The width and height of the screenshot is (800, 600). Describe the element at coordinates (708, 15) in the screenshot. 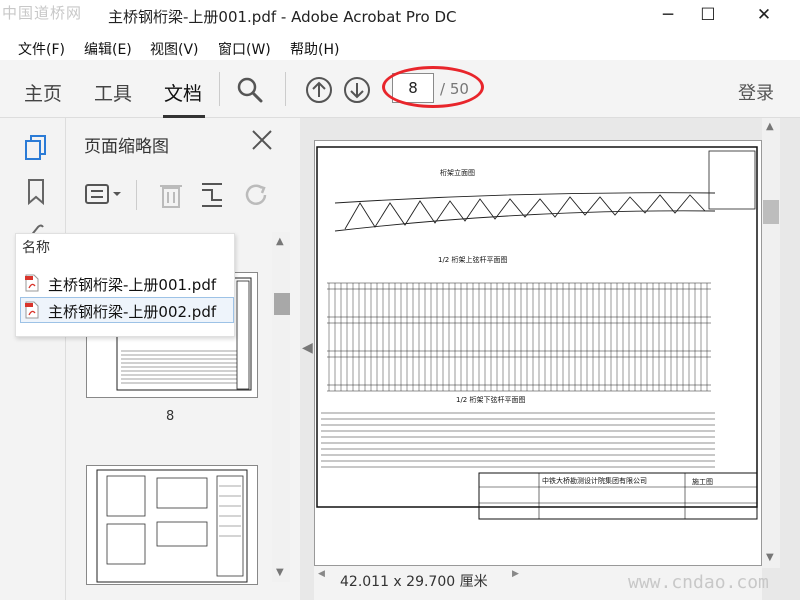

I see `maximize-button: ☐` at that location.